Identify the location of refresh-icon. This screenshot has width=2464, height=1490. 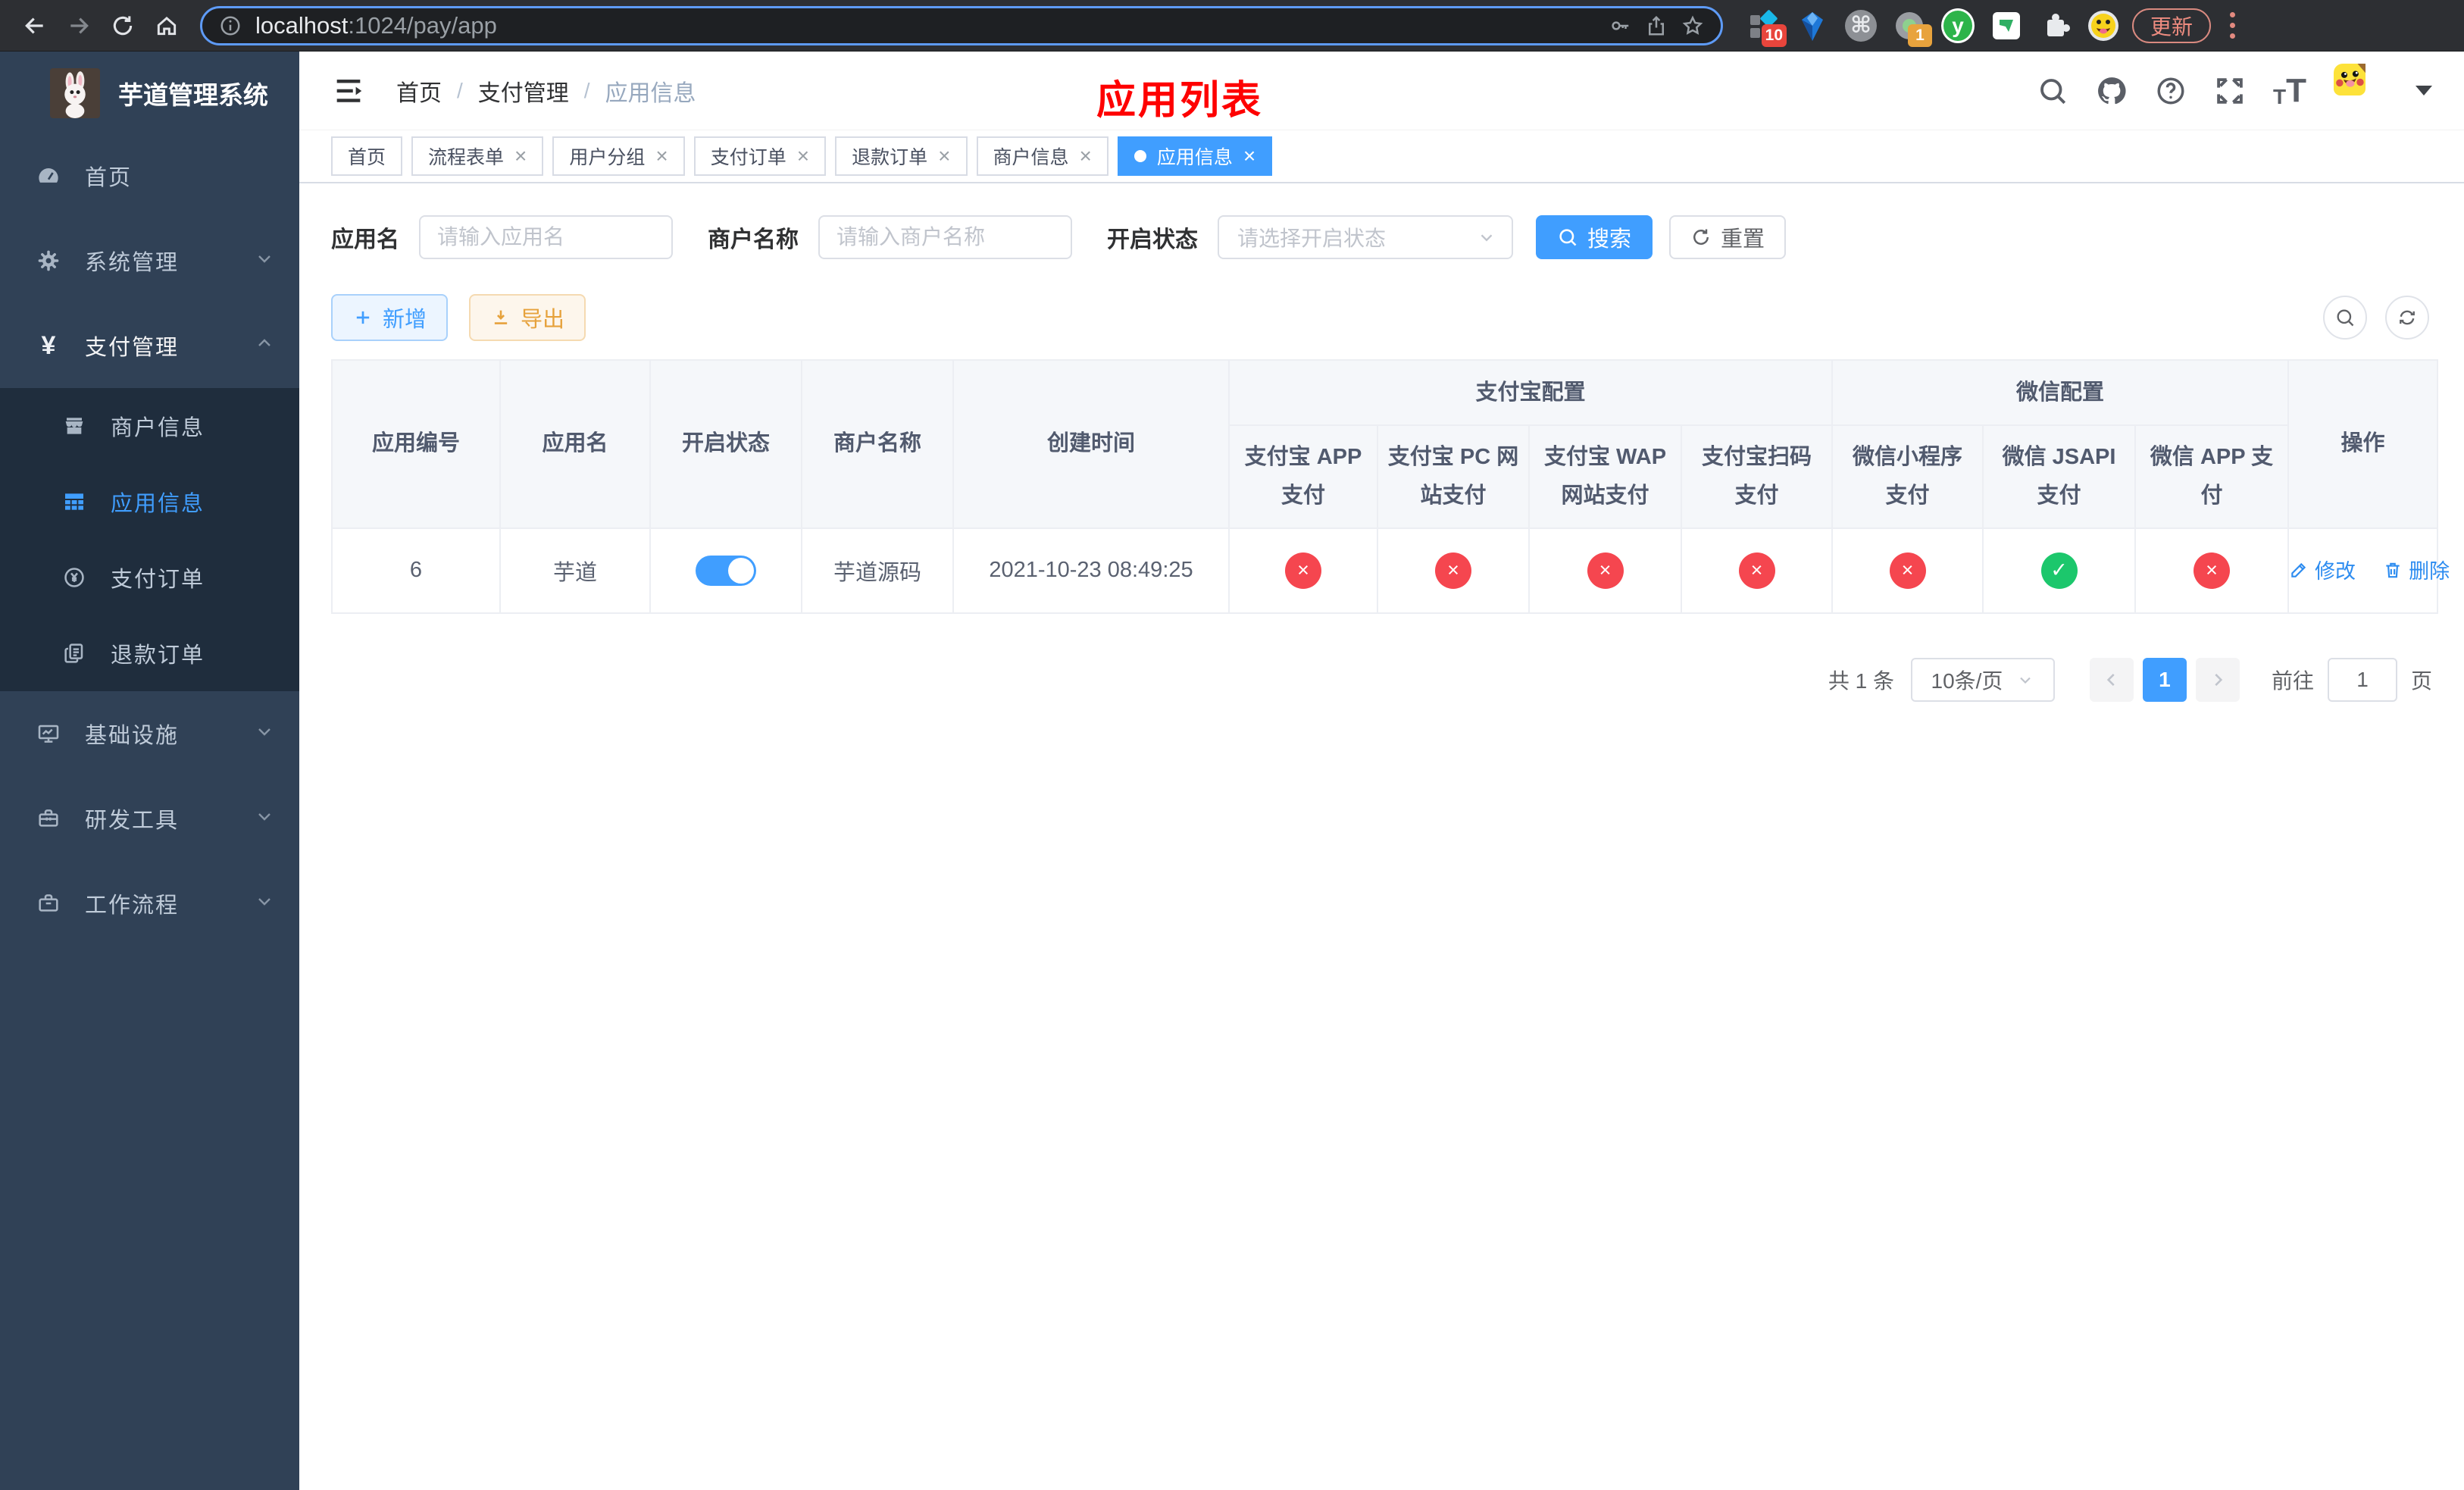
(1701, 237).